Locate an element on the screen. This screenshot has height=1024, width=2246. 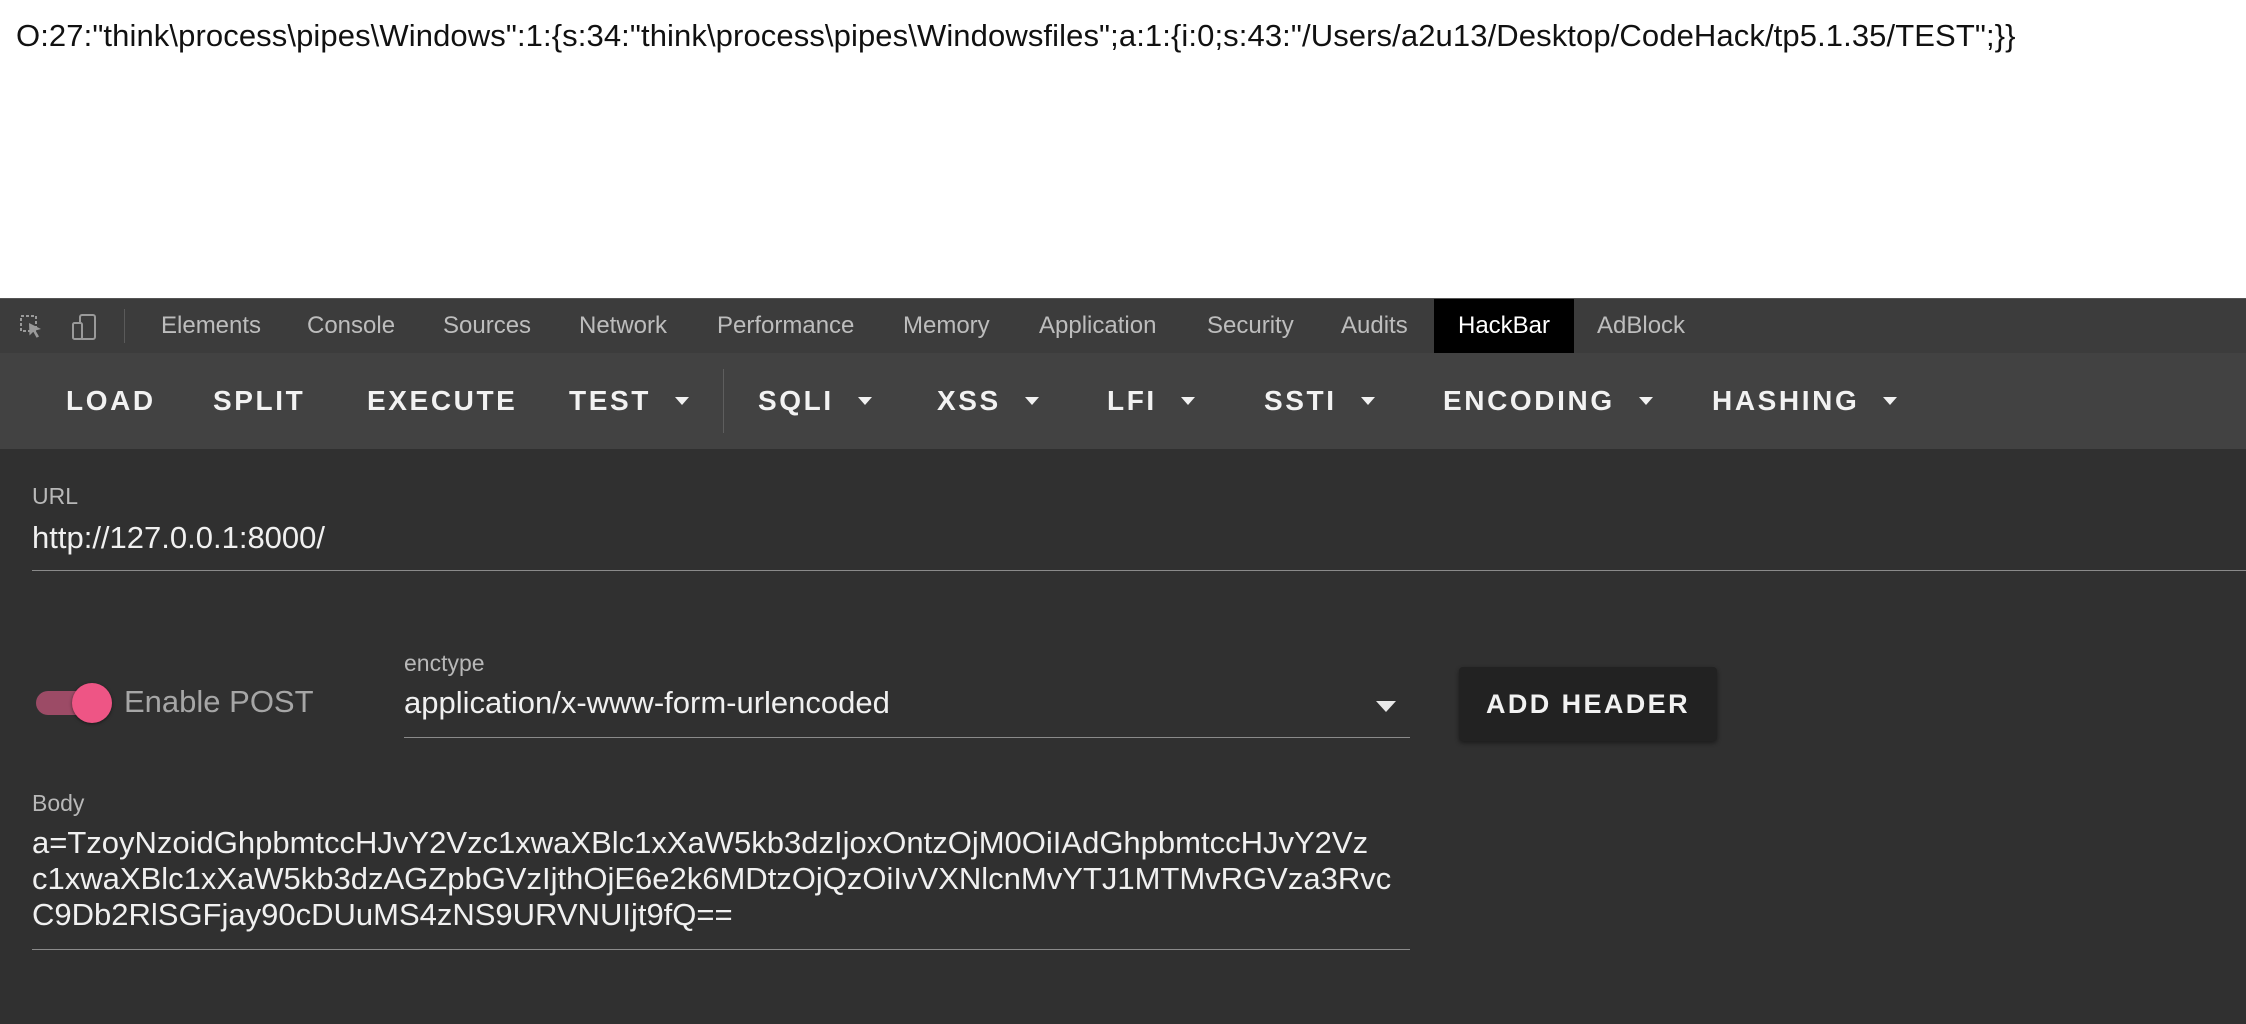
add-header-button: ADD HEADER is located at coordinates (1588, 704).